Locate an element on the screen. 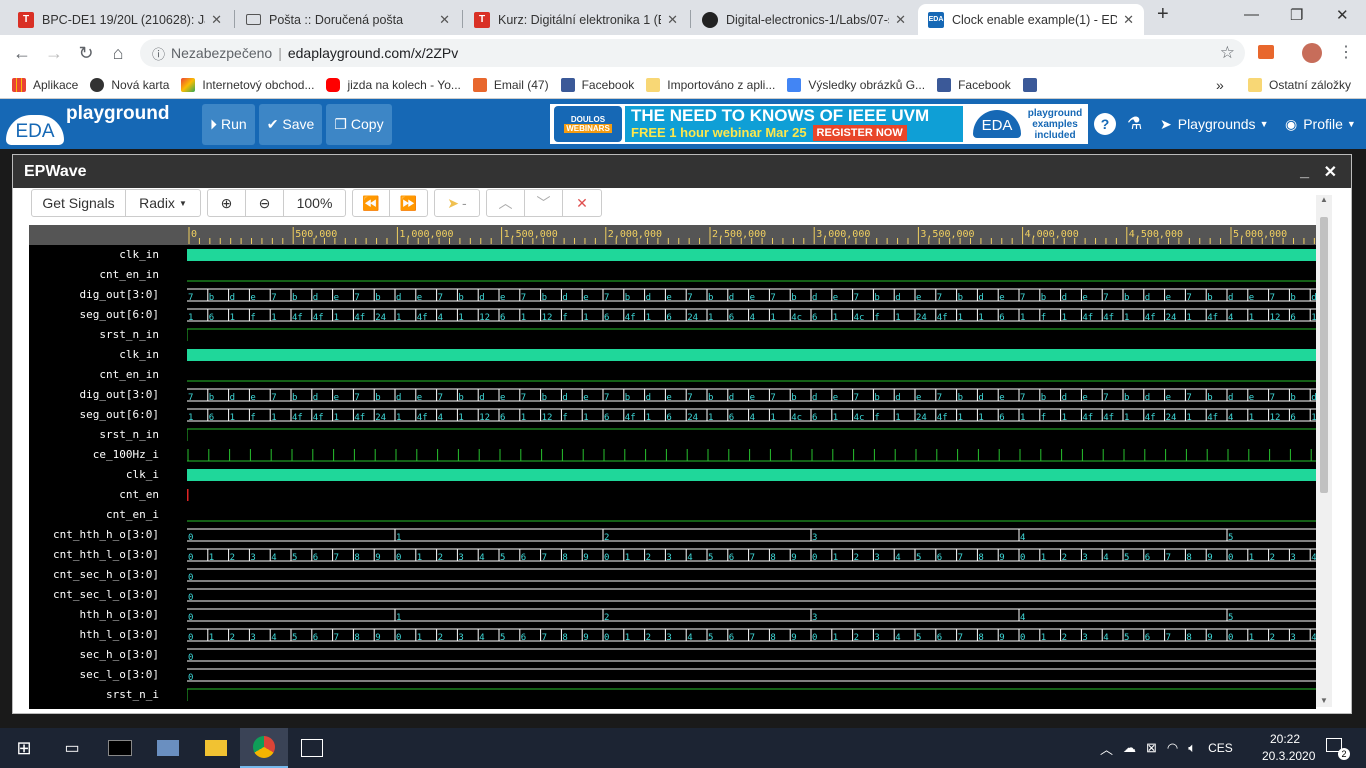 This screenshot has height=768, width=1366. browser-tab-active: EDA Clock enable example(1) - EDA ✕ is located at coordinates (1031, 19).